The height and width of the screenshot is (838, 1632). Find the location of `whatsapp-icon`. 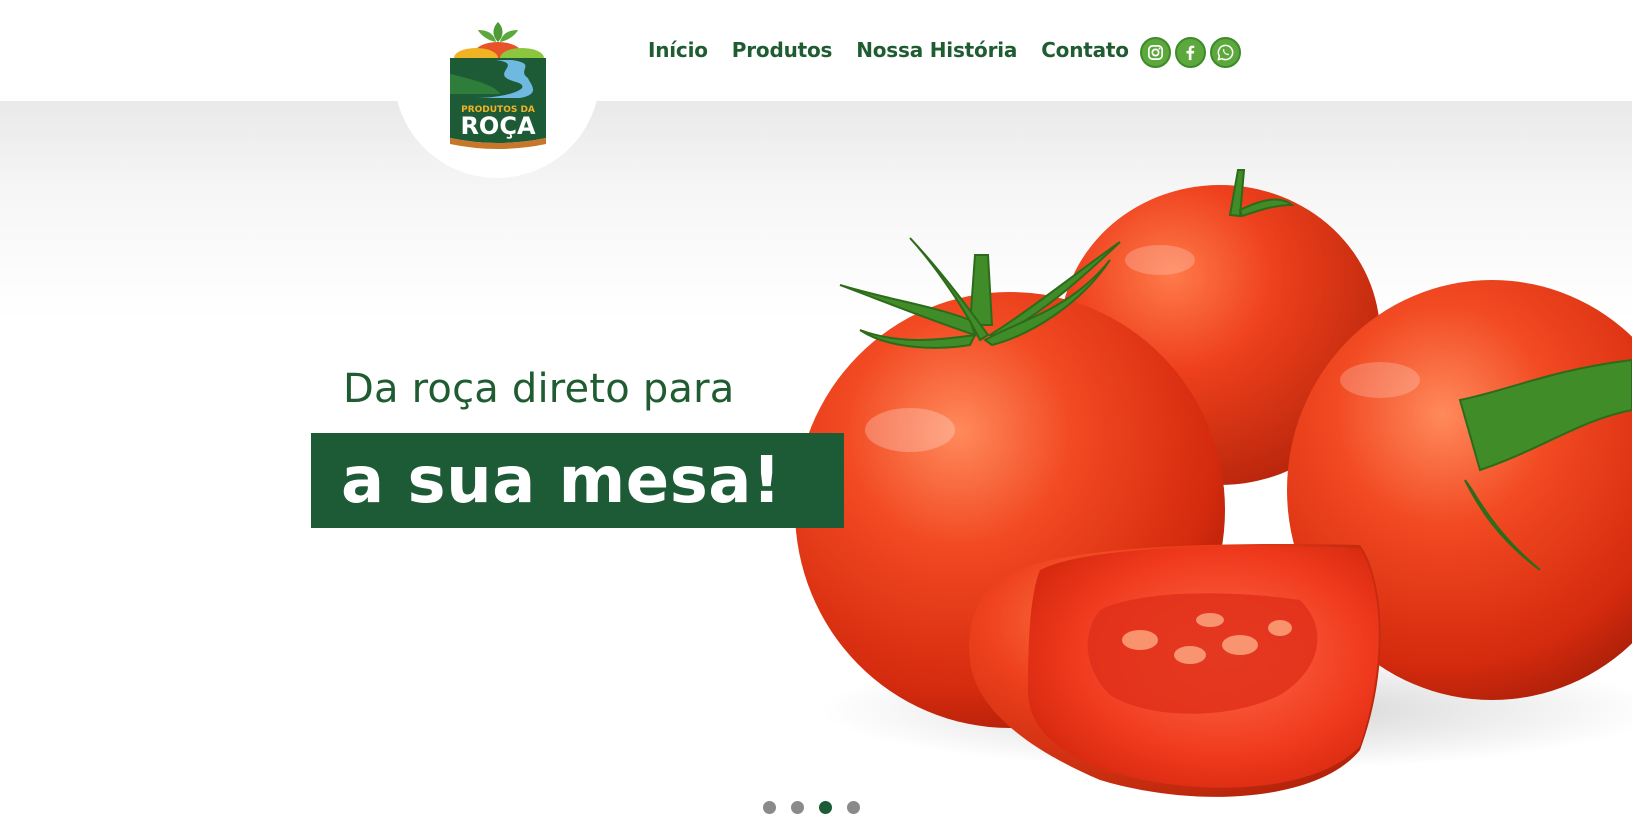

whatsapp-icon is located at coordinates (1225, 52).